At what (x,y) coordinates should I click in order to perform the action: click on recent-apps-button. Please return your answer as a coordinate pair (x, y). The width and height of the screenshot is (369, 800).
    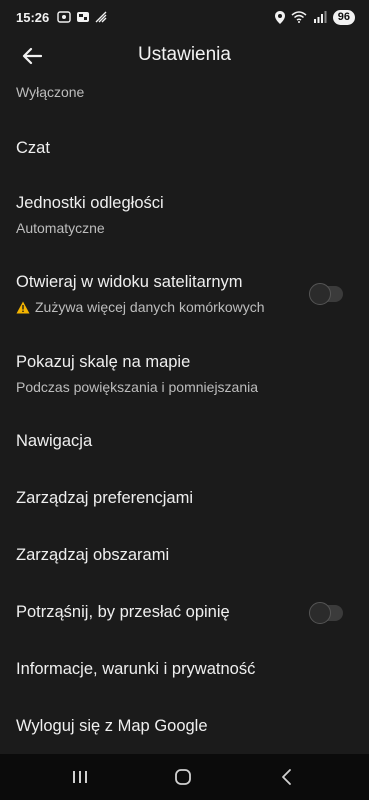
    Looking at the image, I should click on (80, 777).